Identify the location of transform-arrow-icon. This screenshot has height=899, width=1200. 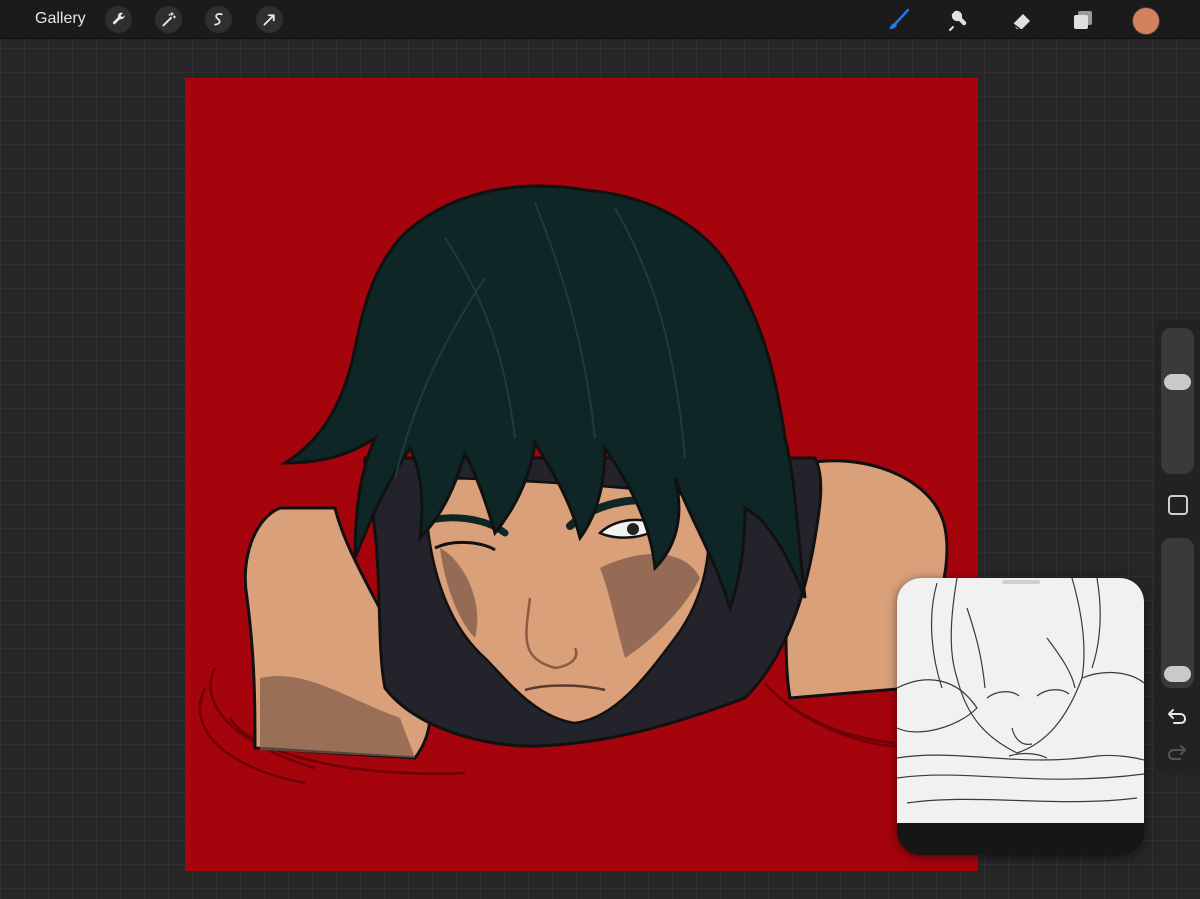
(269, 19).